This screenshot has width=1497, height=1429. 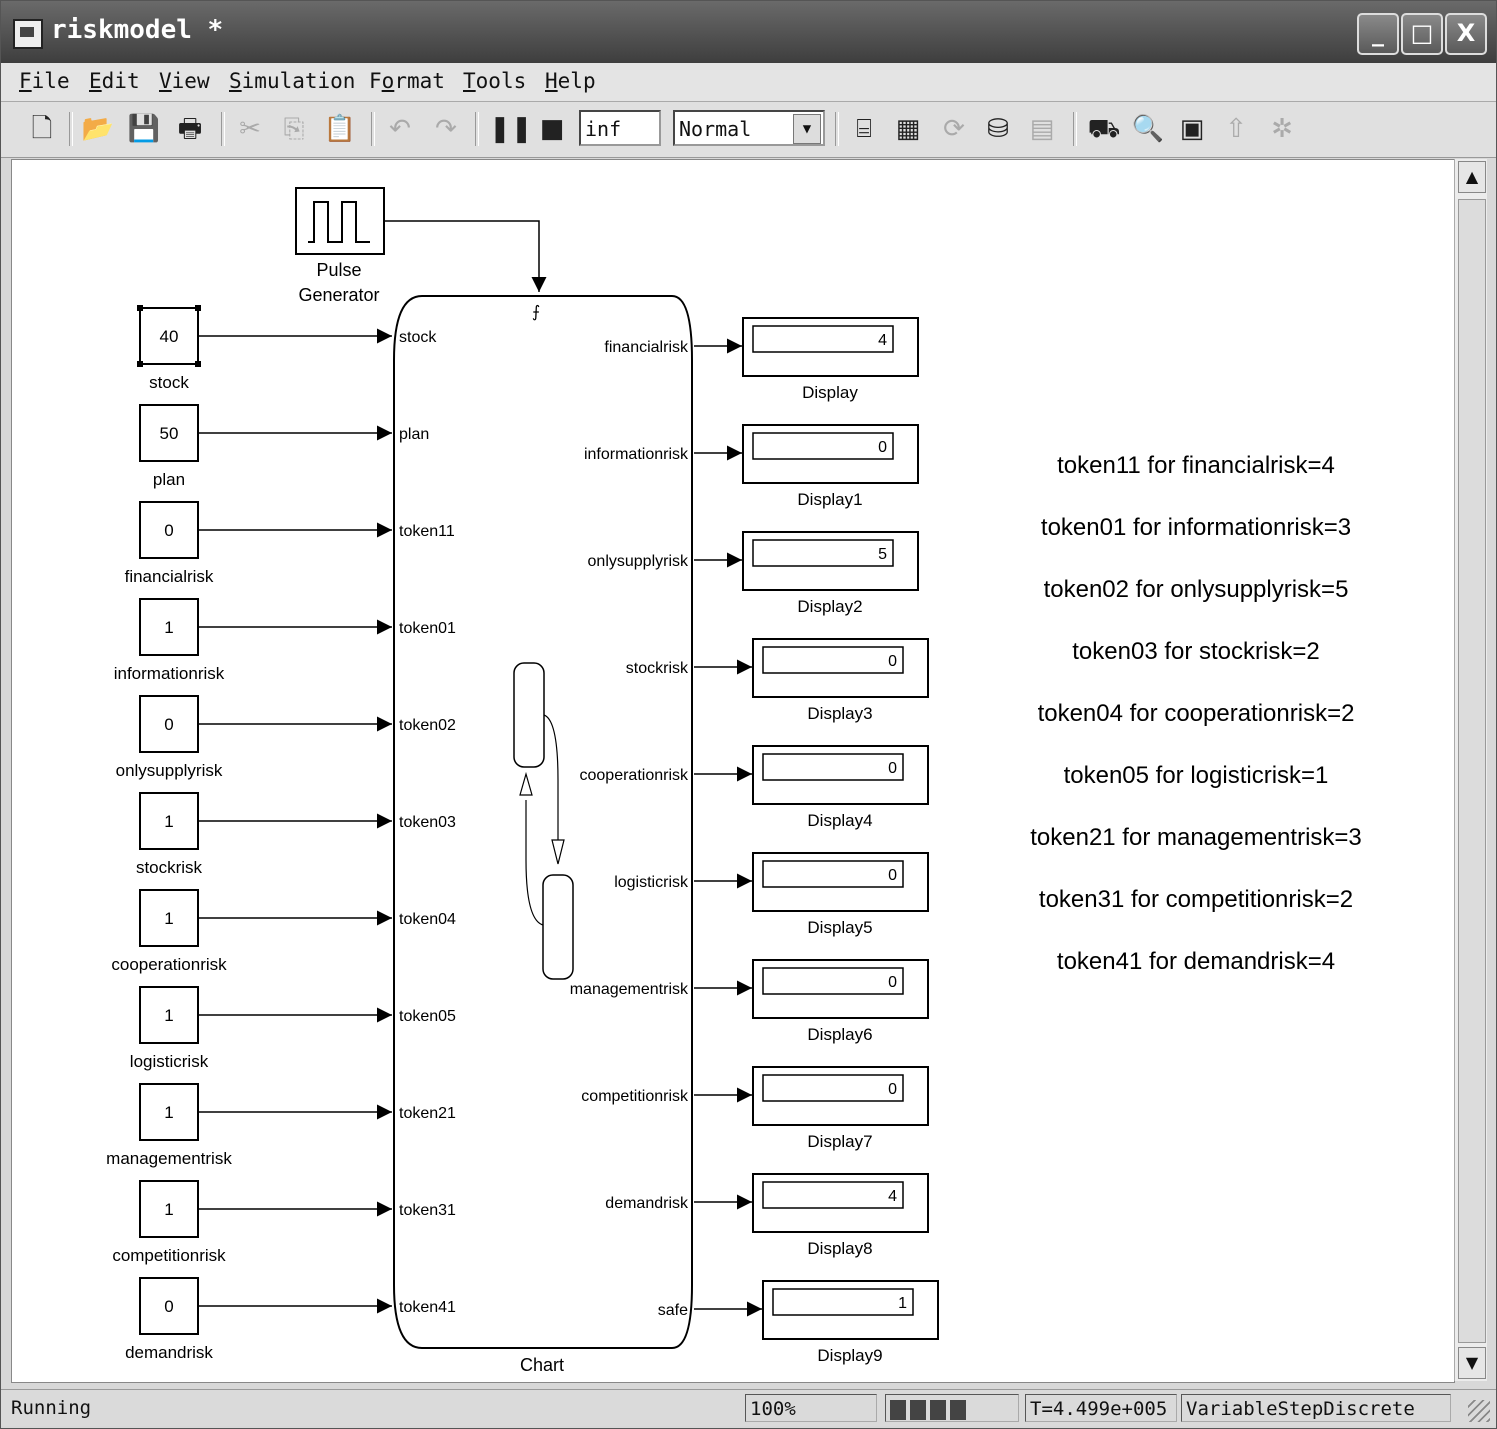 What do you see at coordinates (1042, 129) in the screenshot?
I see `library-icon: ▤` at bounding box center [1042, 129].